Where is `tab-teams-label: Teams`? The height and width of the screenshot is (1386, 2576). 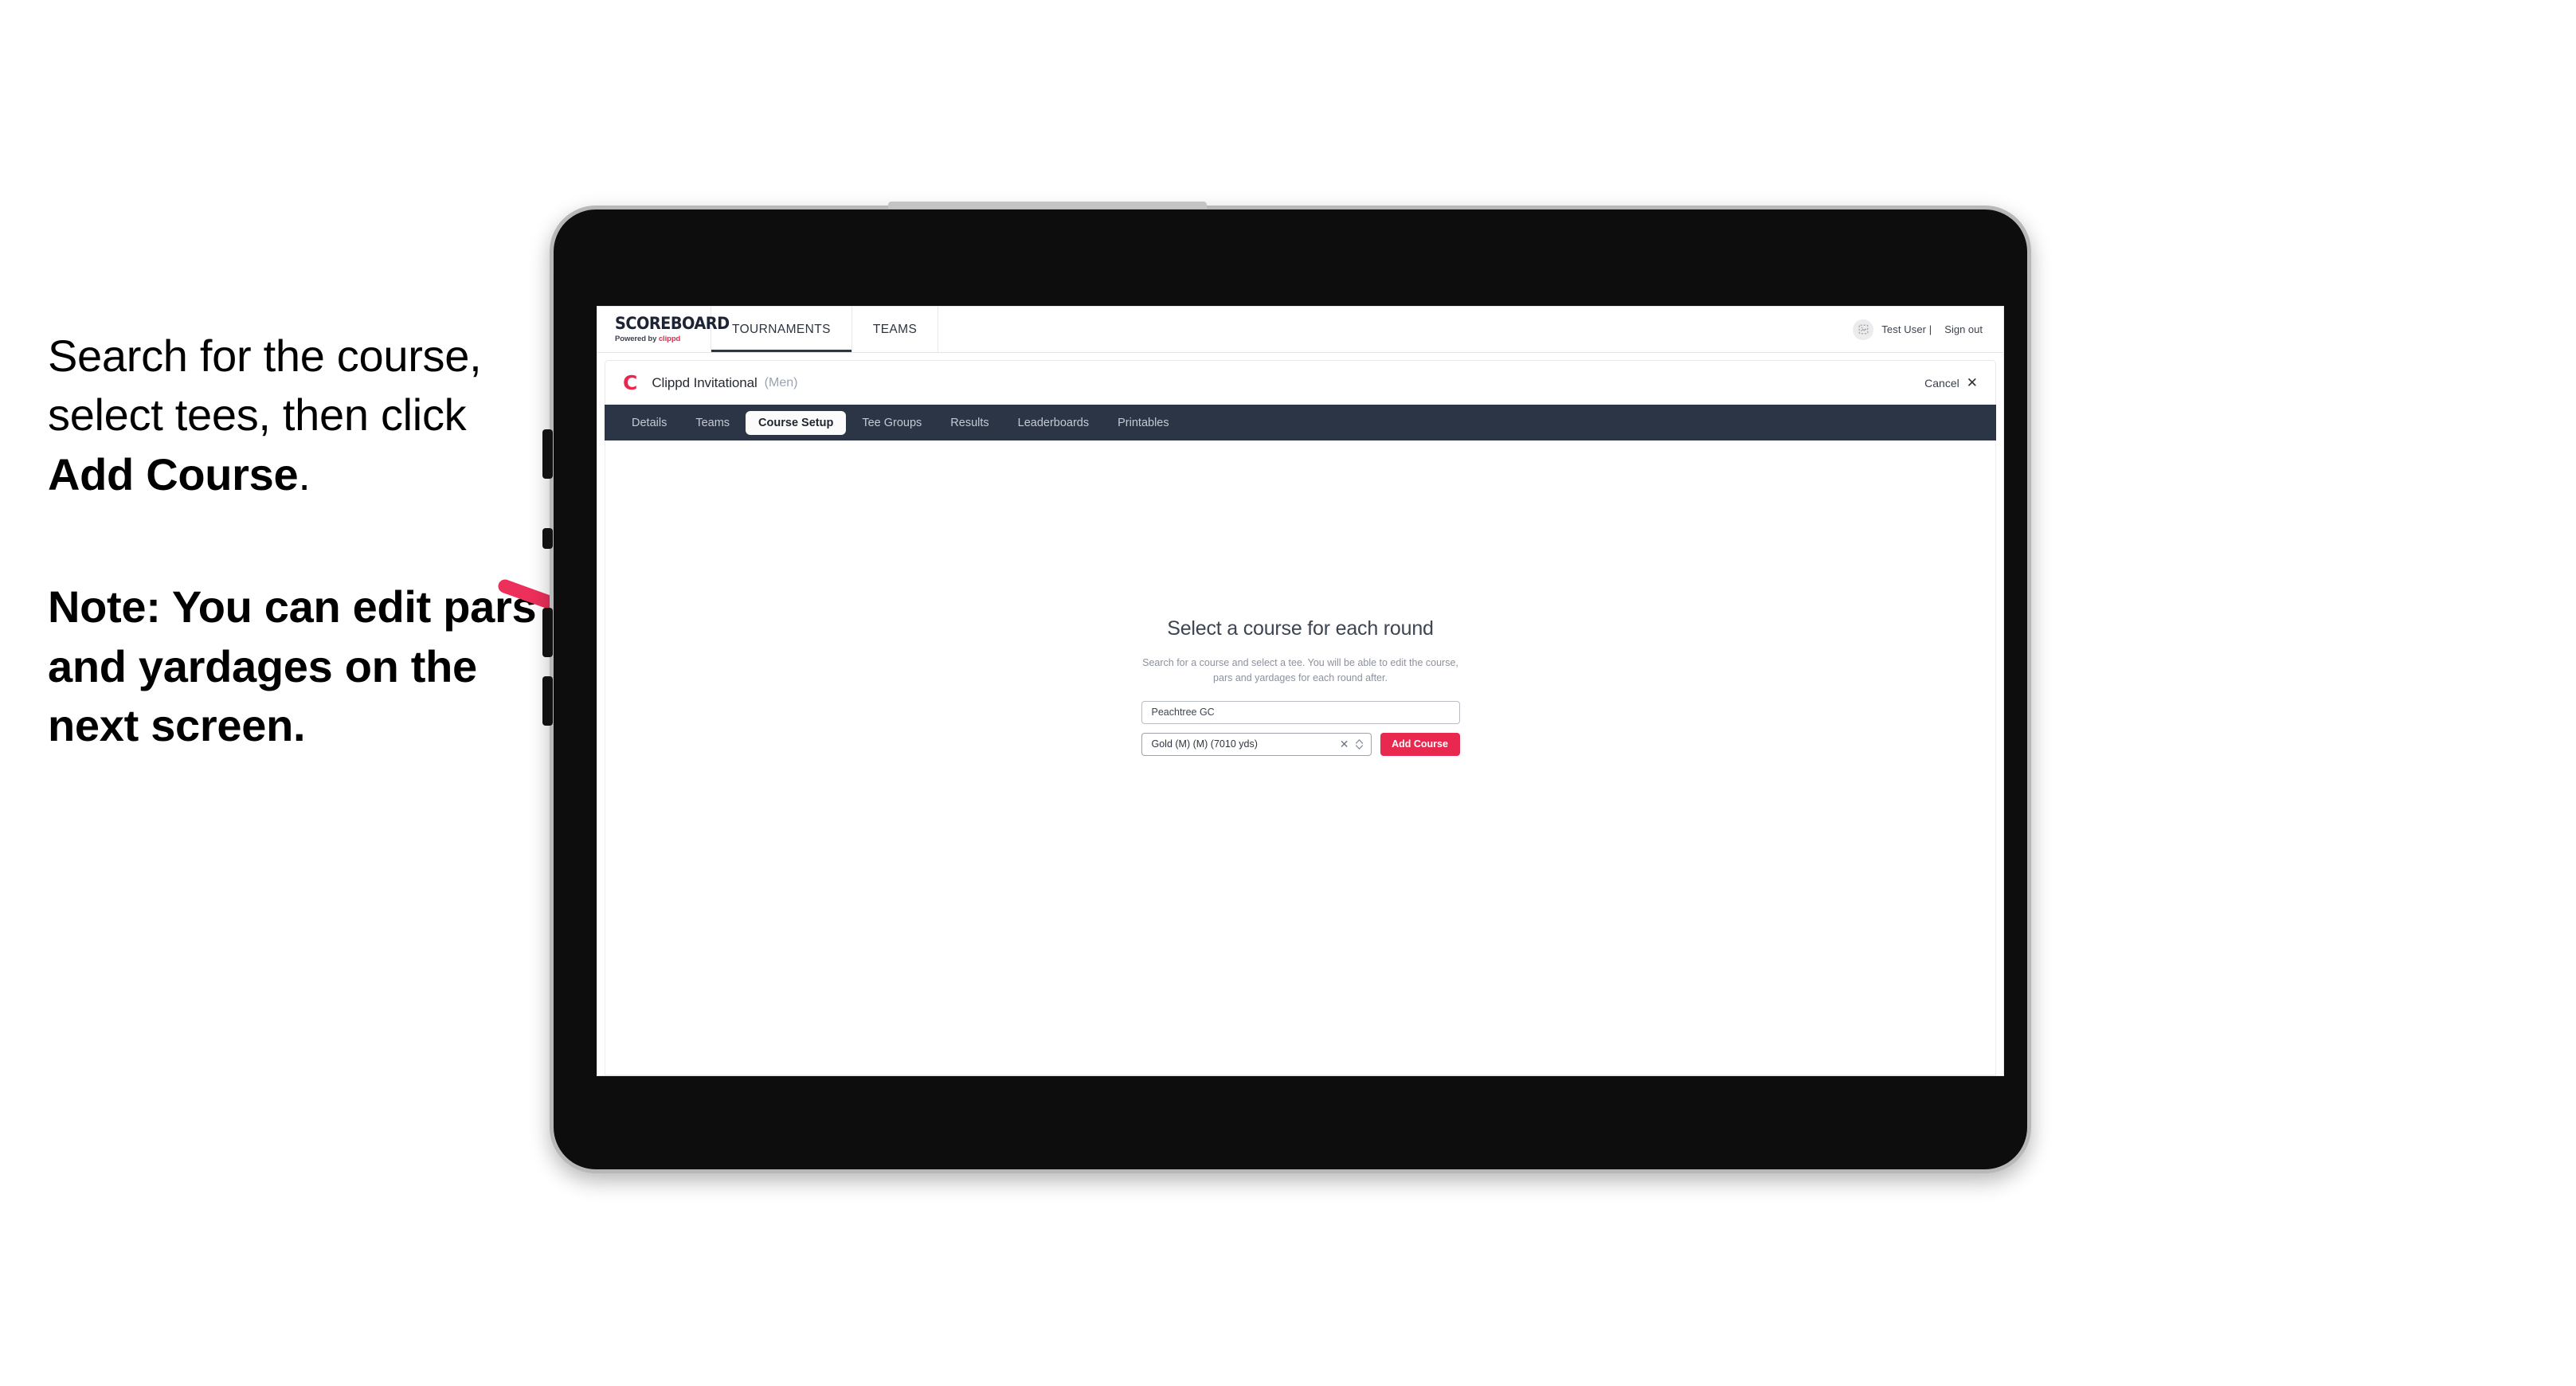
tab-teams-label: Teams is located at coordinates (712, 422).